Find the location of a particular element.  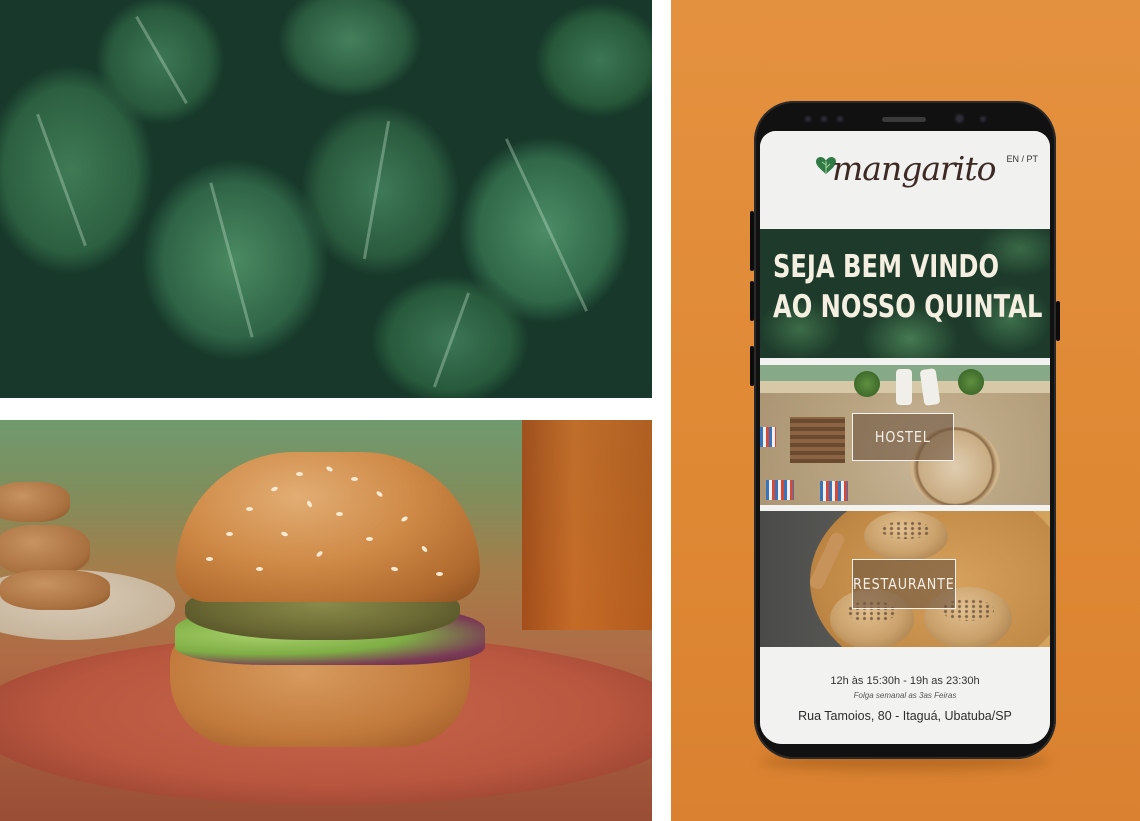

weekly-day-off: Folga semanal as 3as Feiras is located at coordinates (905, 695).